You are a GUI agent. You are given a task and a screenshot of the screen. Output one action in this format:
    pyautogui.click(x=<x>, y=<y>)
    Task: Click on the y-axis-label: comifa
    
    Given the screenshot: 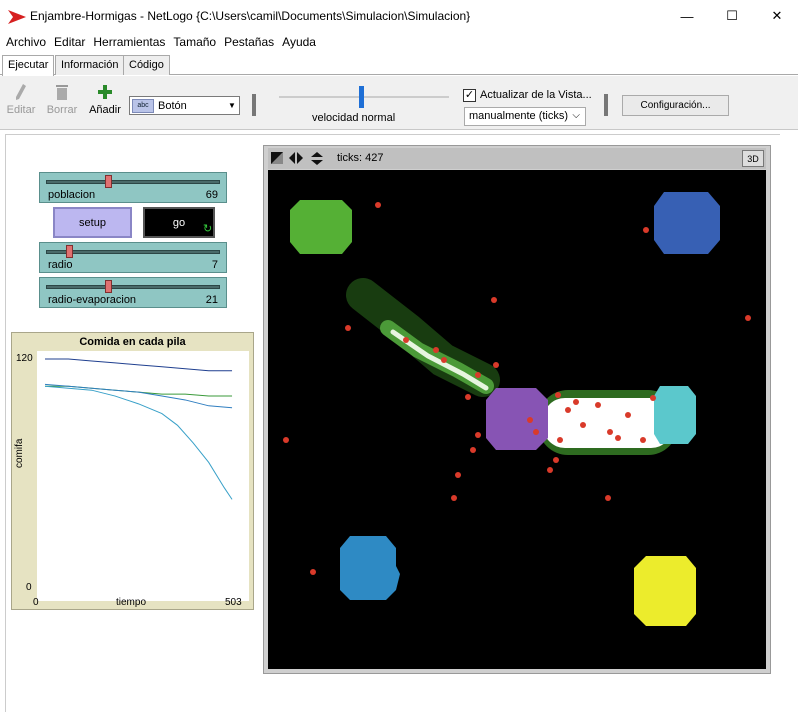 What is the action you would take?
    pyautogui.click(x=19, y=453)
    